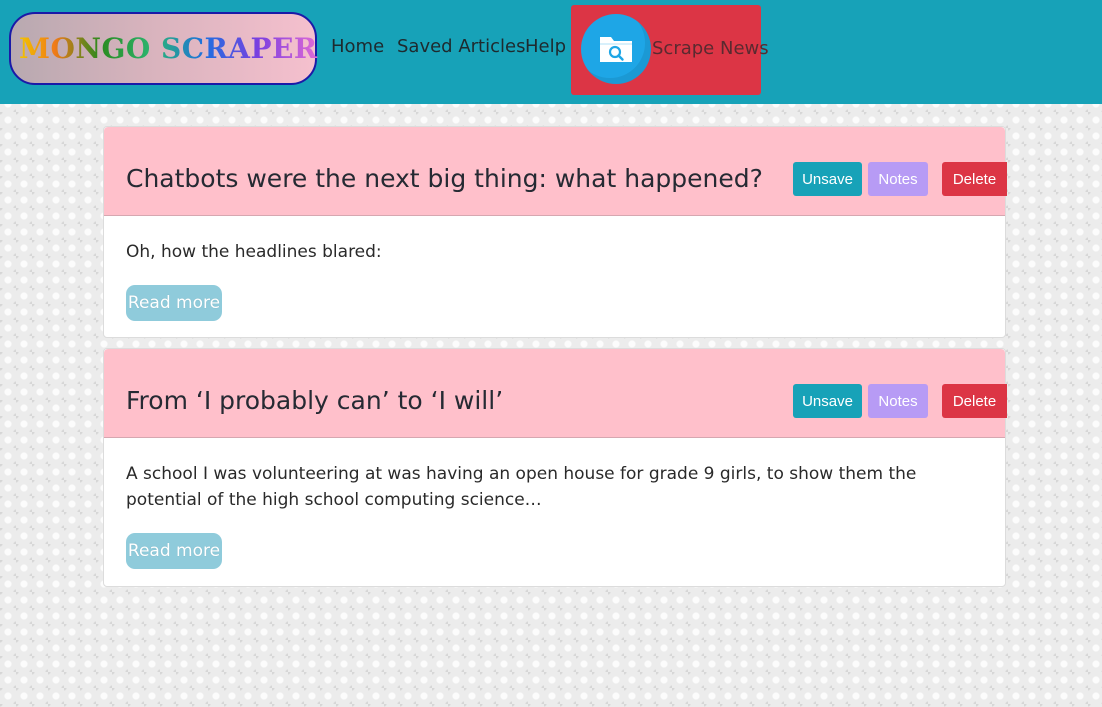 The width and height of the screenshot is (1102, 707). I want to click on nav-link-saved-articles: Saved Articles, so click(461, 46).